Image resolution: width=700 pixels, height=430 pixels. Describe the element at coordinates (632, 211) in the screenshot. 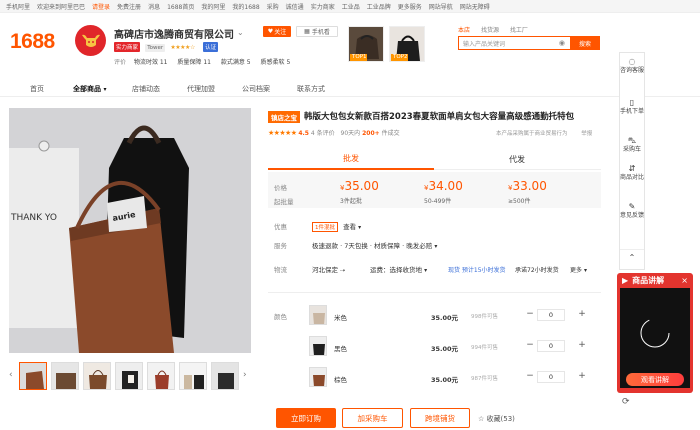

I see `sidebar-item-feedback: ✎ 意见反馈` at that location.